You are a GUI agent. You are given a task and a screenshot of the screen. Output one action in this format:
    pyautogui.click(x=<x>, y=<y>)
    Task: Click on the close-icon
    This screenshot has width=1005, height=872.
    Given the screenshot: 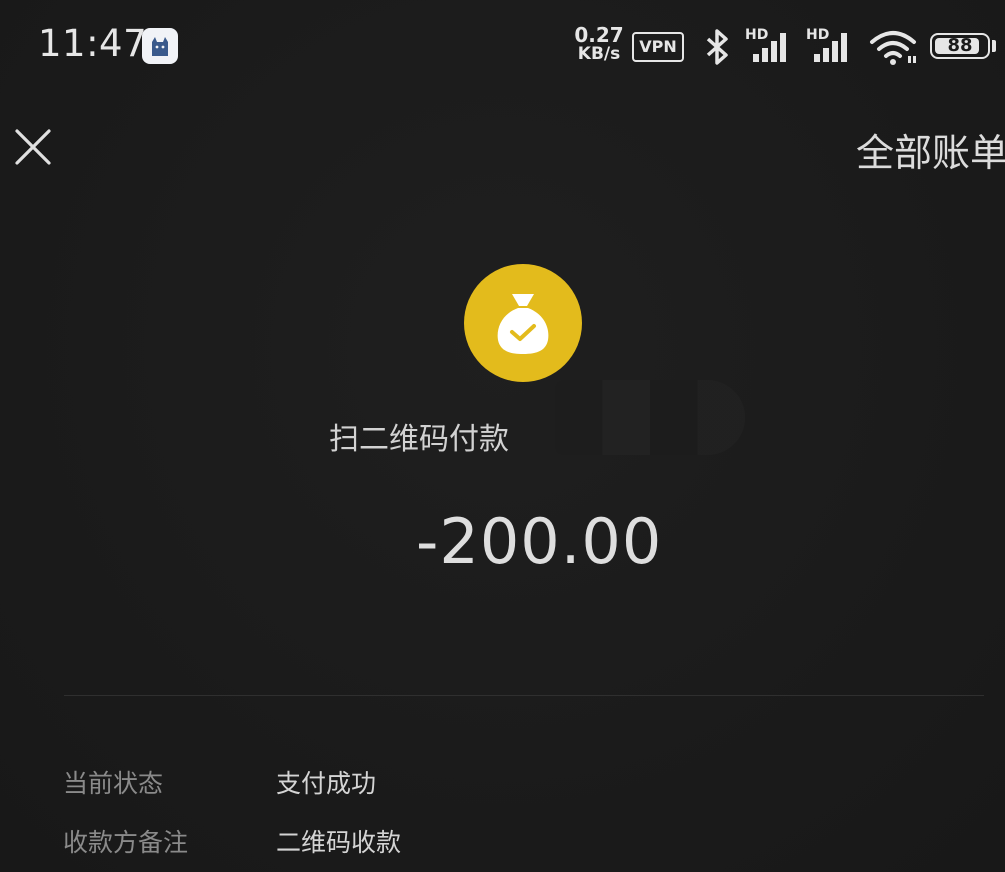 What is the action you would take?
    pyautogui.click(x=33, y=147)
    